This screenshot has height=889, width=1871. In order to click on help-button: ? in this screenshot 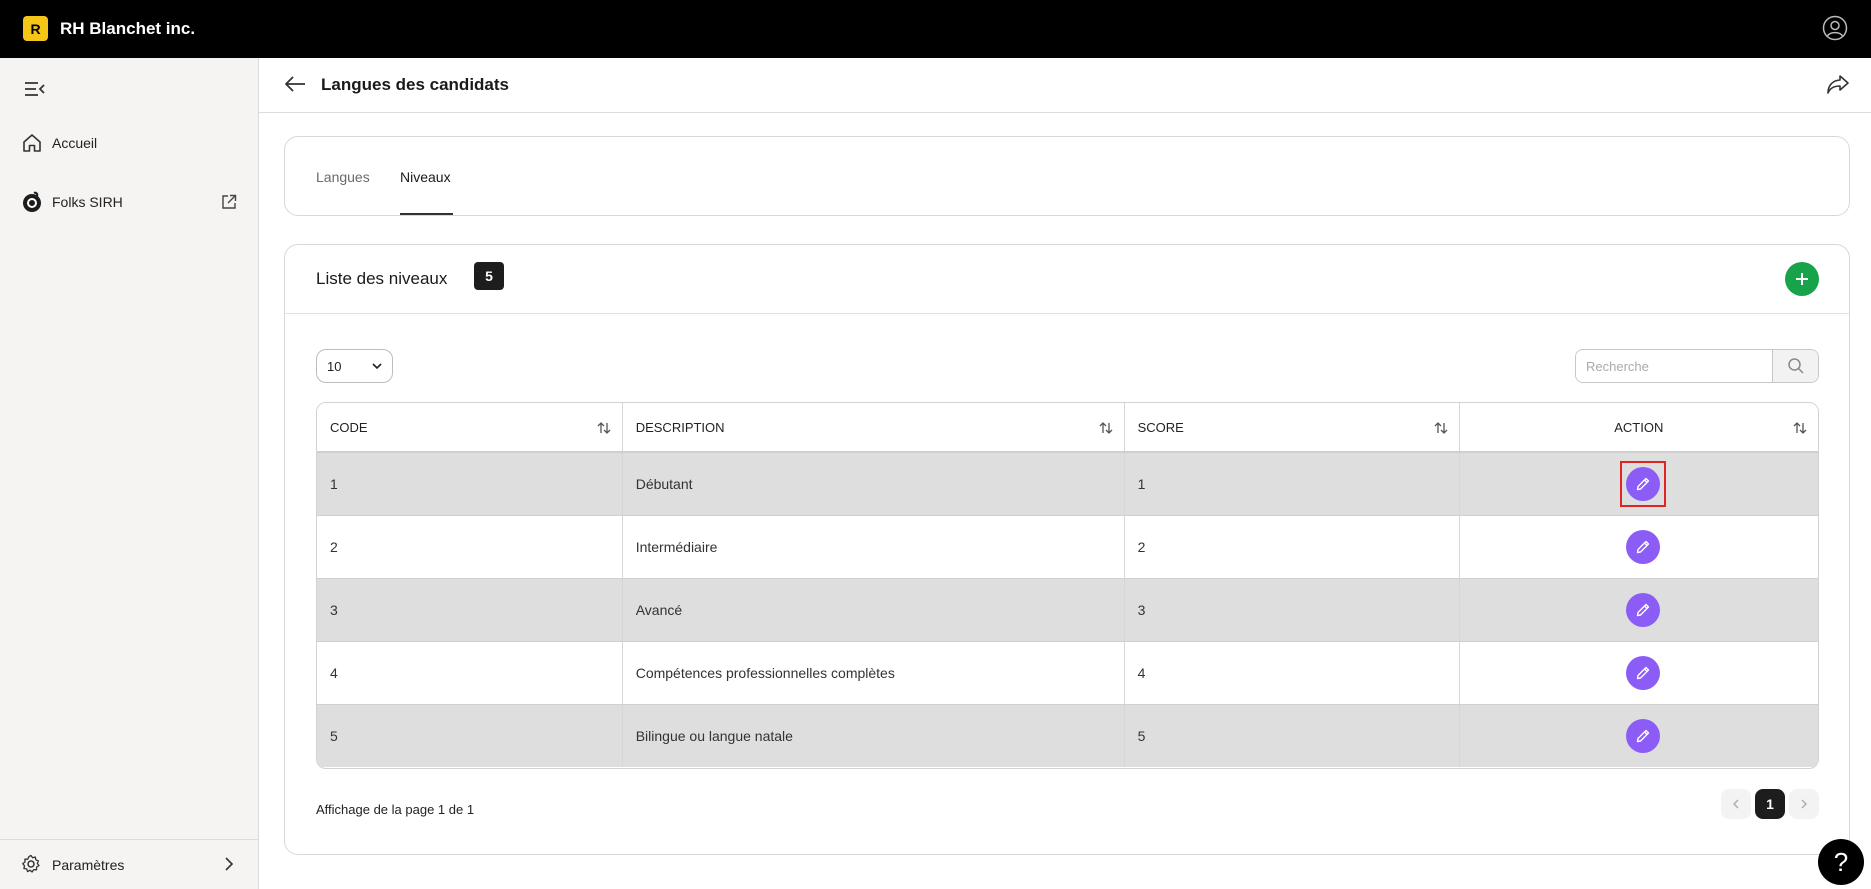, I will do `click(1841, 862)`.